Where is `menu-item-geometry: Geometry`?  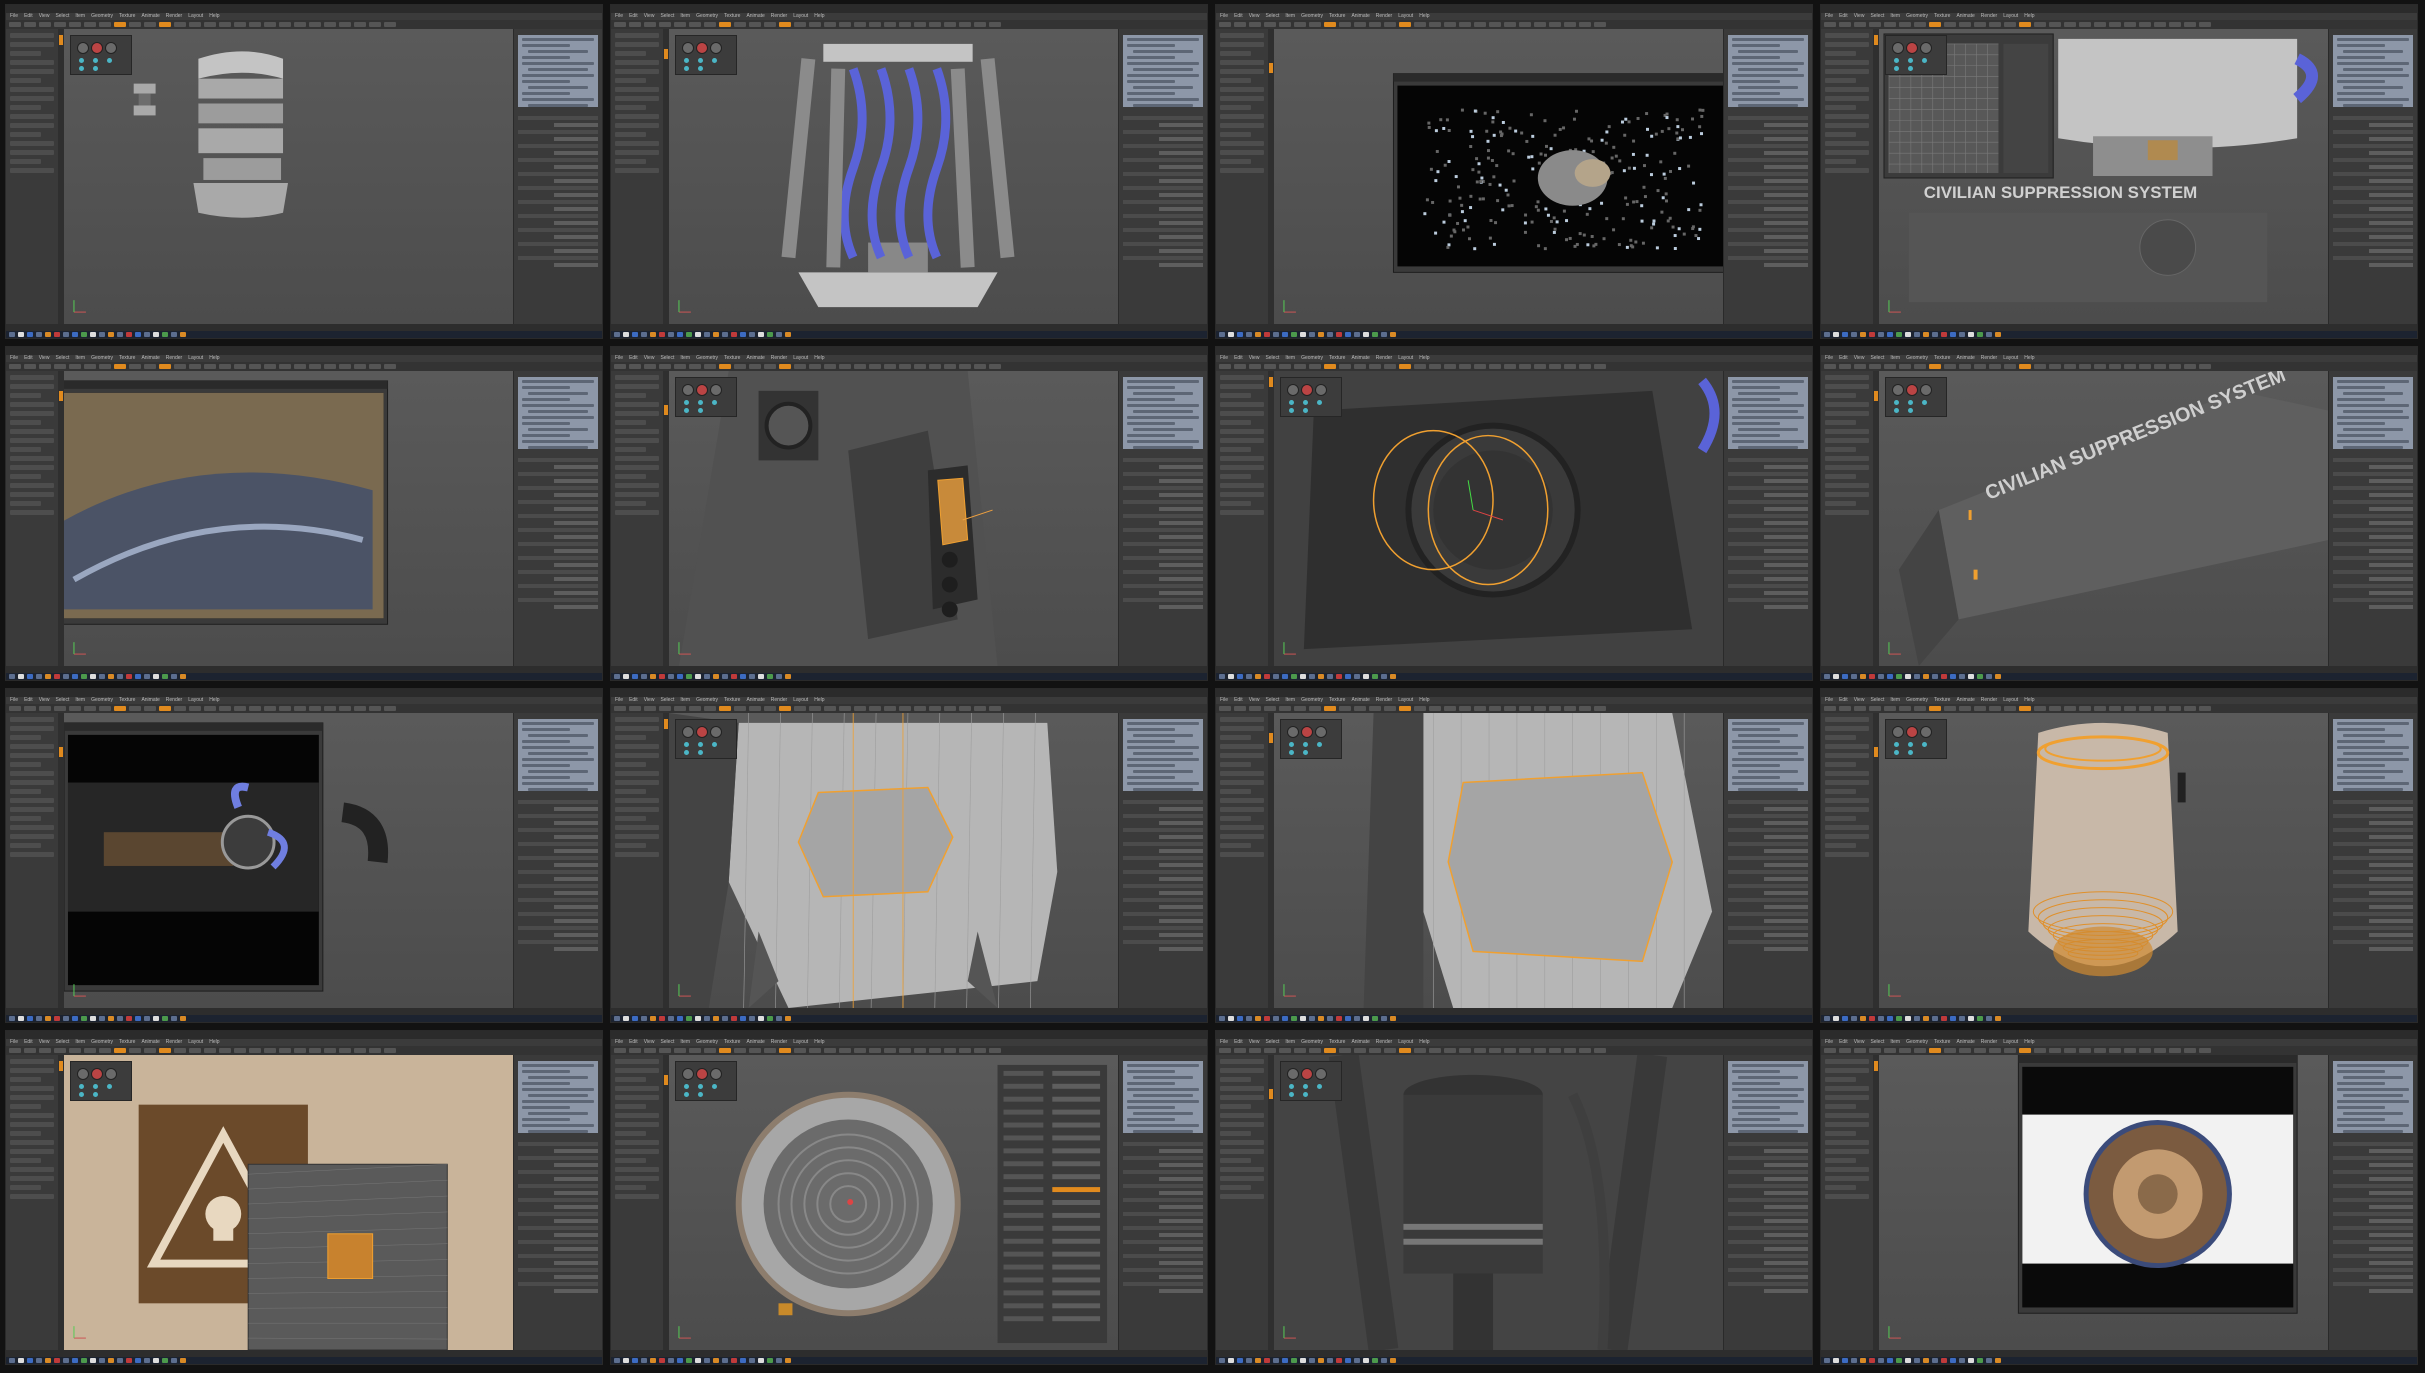
menu-item-geometry: Geometry is located at coordinates (102, 358).